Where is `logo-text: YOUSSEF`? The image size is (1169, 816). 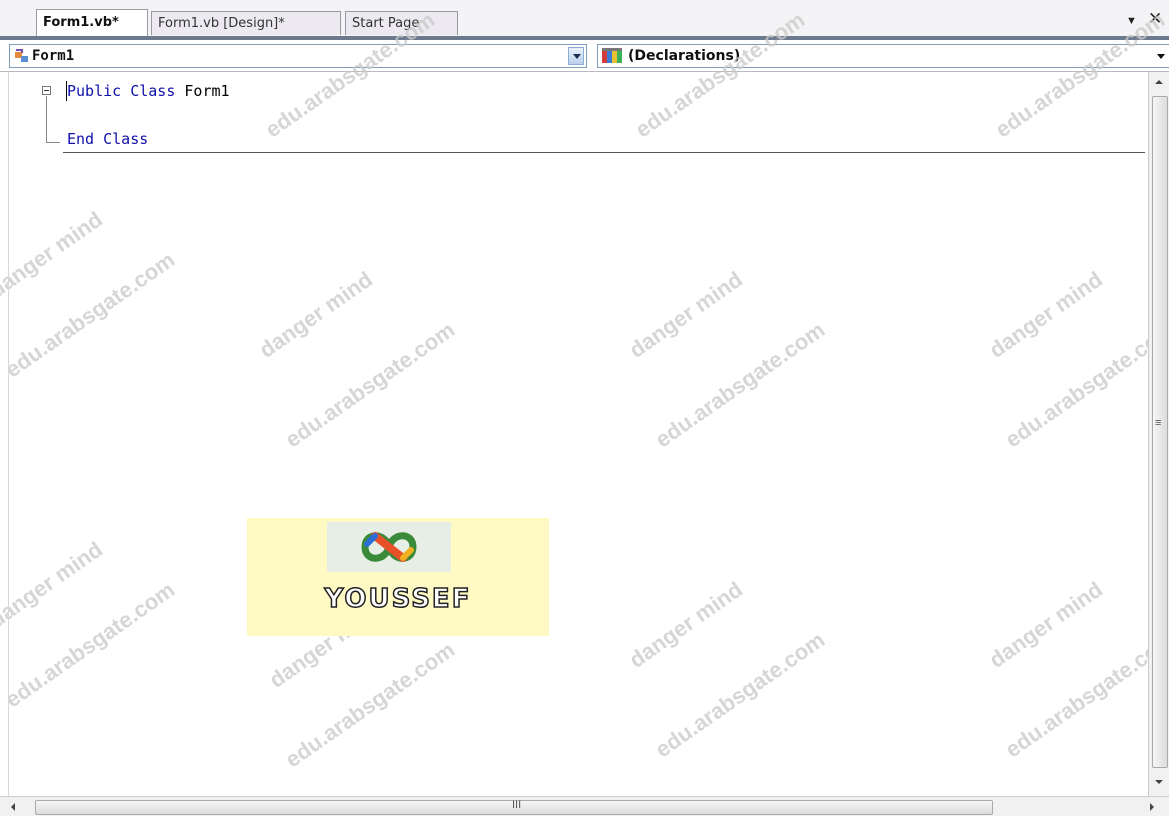
logo-text: YOUSSEF is located at coordinates (398, 599).